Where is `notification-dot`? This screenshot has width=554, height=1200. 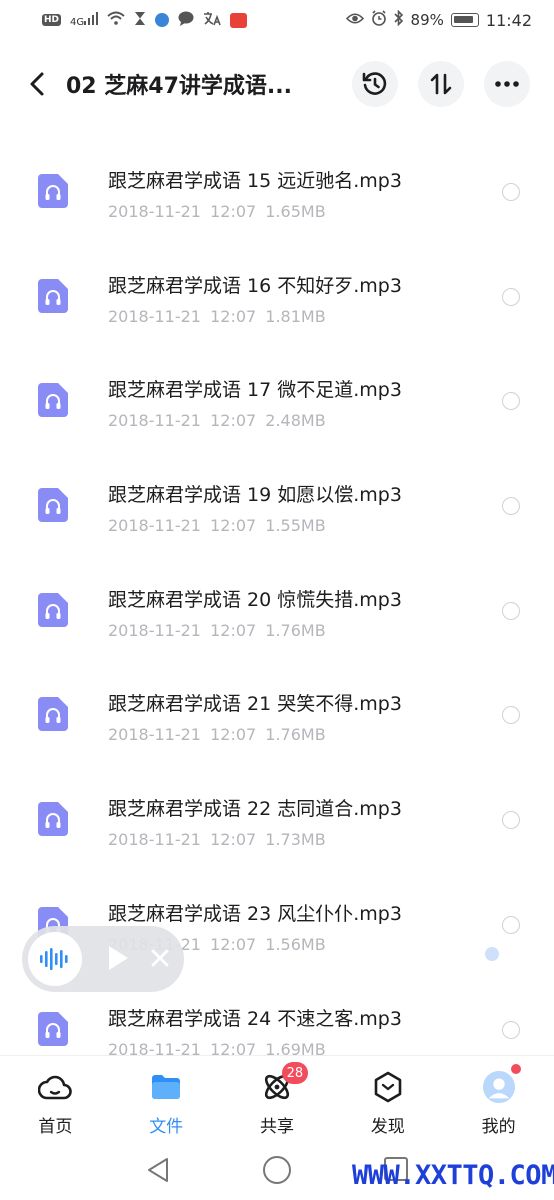 notification-dot is located at coordinates (516, 1069).